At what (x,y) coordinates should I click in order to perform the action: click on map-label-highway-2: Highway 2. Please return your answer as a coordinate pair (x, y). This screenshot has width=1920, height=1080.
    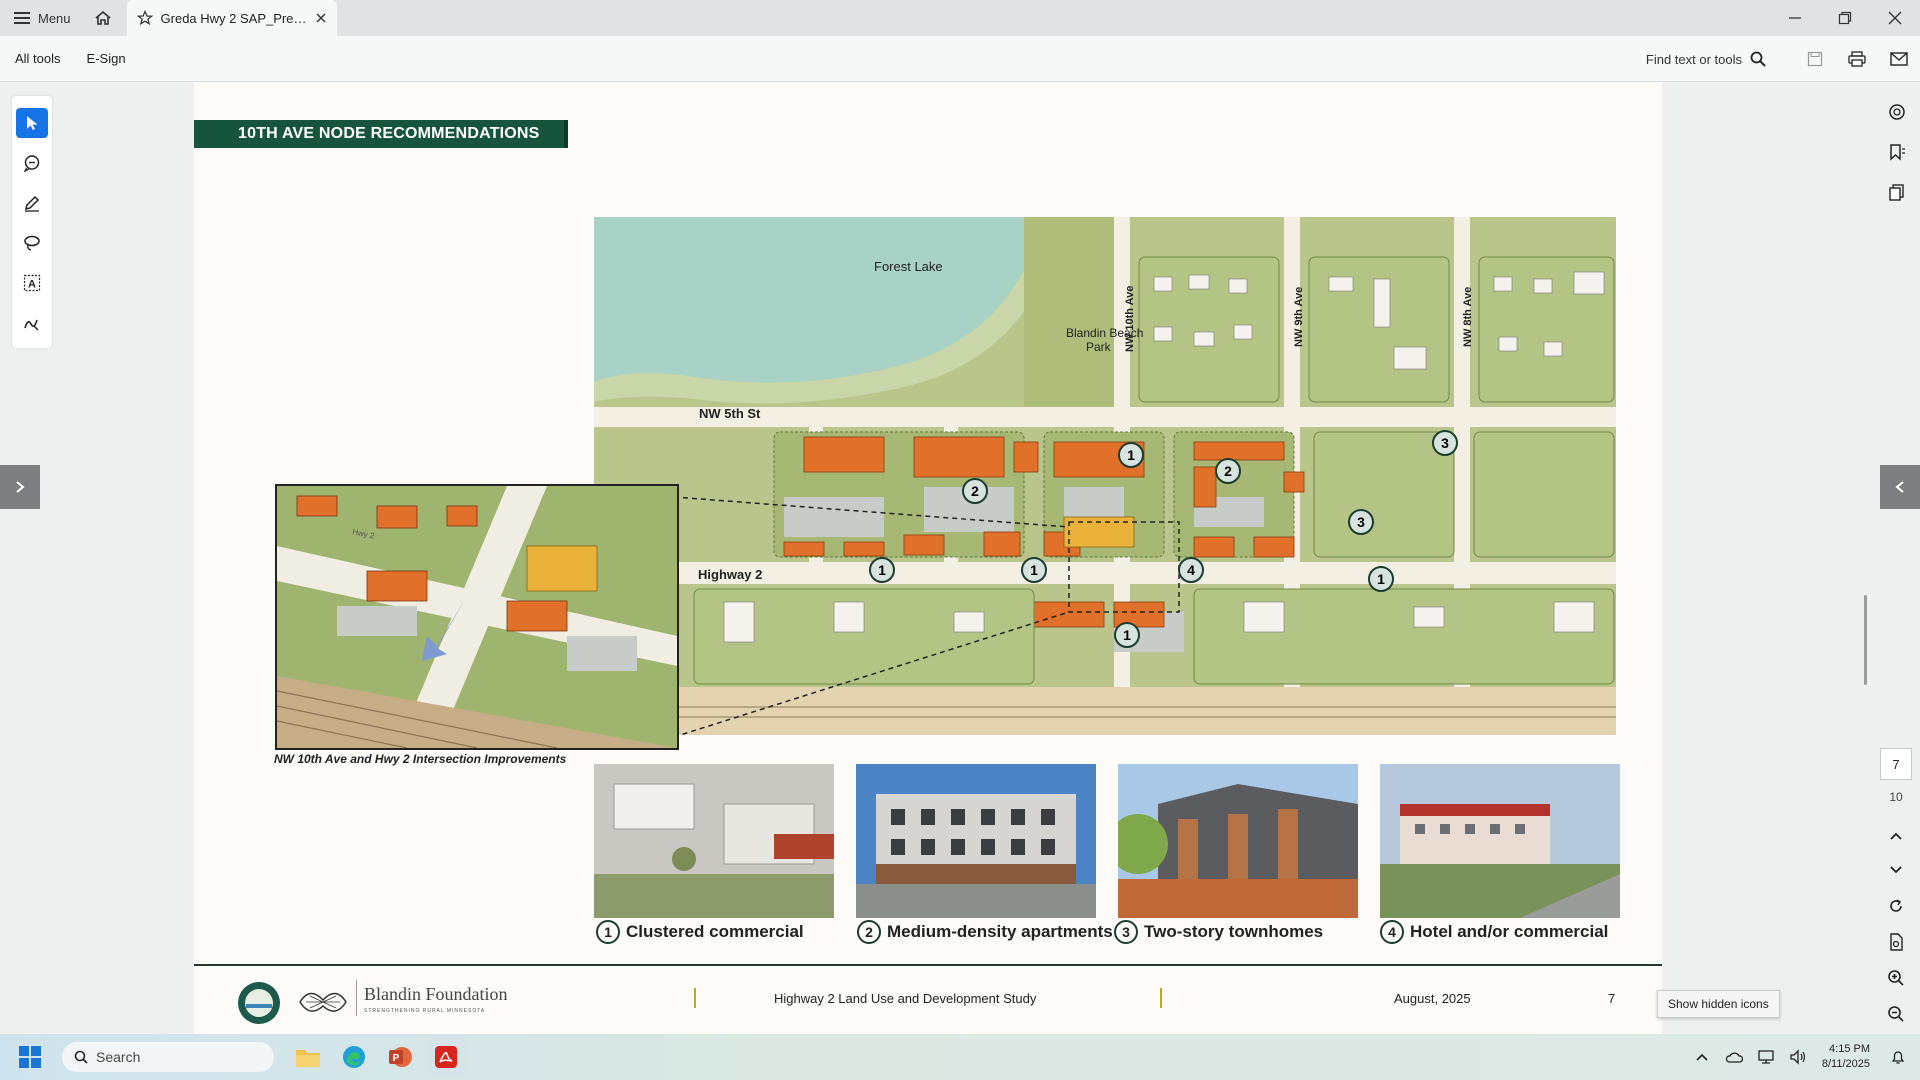
    Looking at the image, I should click on (730, 574).